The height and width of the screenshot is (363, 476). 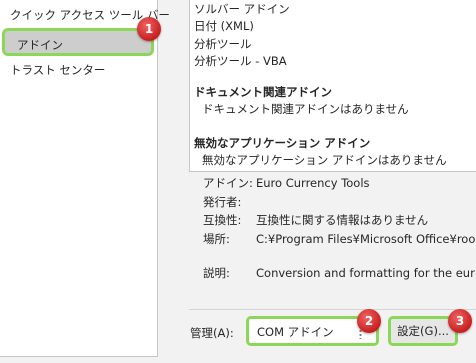 What do you see at coordinates (366, 239) in the screenshot?
I see `detail-value-location: C:¥Program Files¥Microsoft Office¥roo` at bounding box center [366, 239].